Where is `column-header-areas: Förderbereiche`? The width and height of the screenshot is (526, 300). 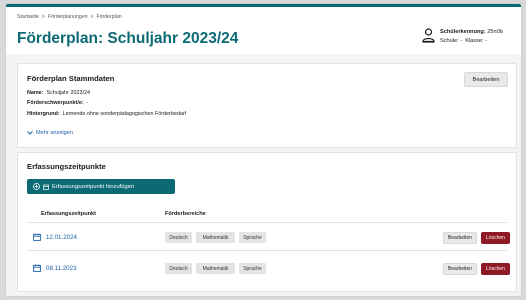 column-header-areas: Förderbereiche is located at coordinates (185, 214).